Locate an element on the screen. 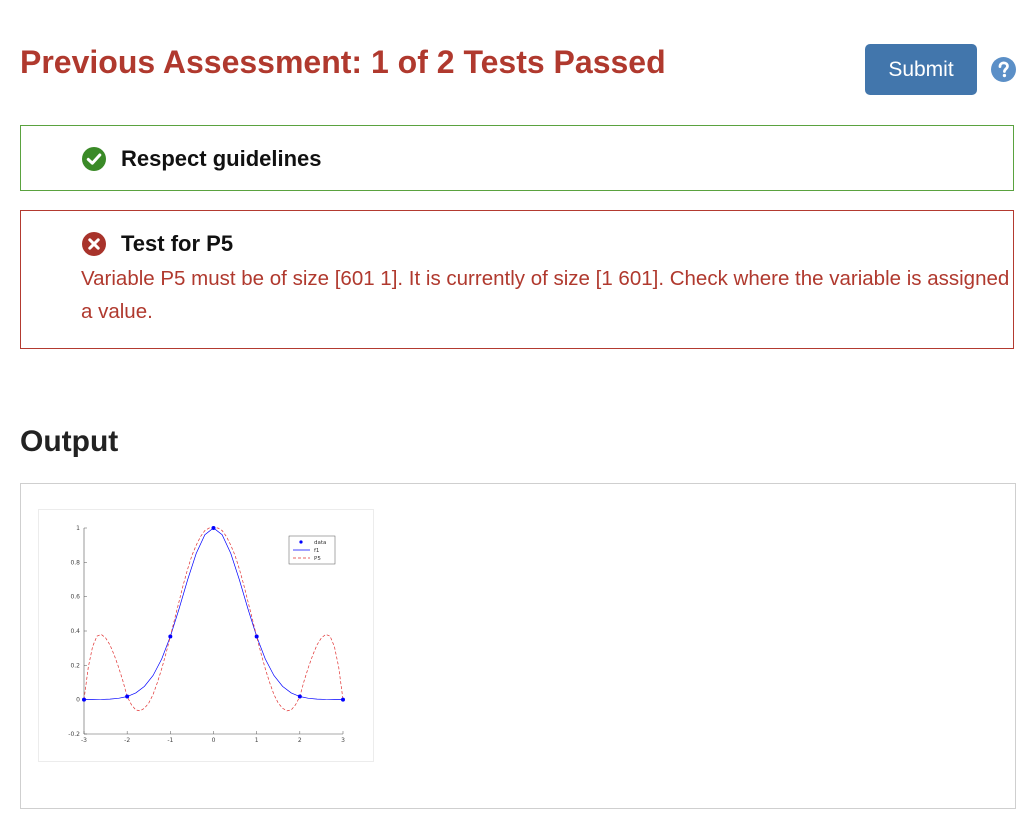 Image resolution: width=1036 pixels, height=824 pixels. y-tick-label: 0 is located at coordinates (78, 700).